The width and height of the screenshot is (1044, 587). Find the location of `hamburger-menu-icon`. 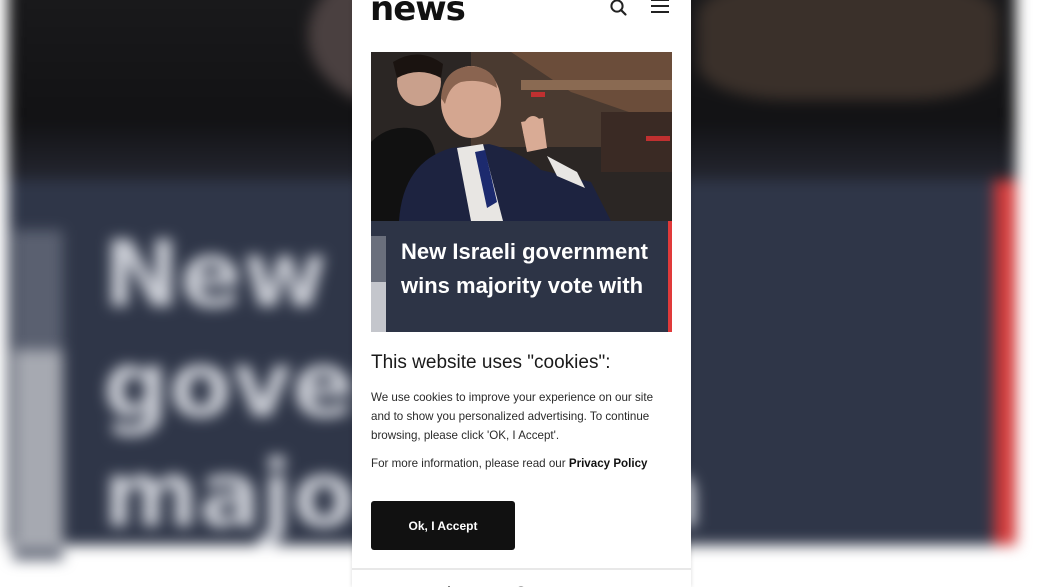

hamburger-menu-icon is located at coordinates (660, 9).